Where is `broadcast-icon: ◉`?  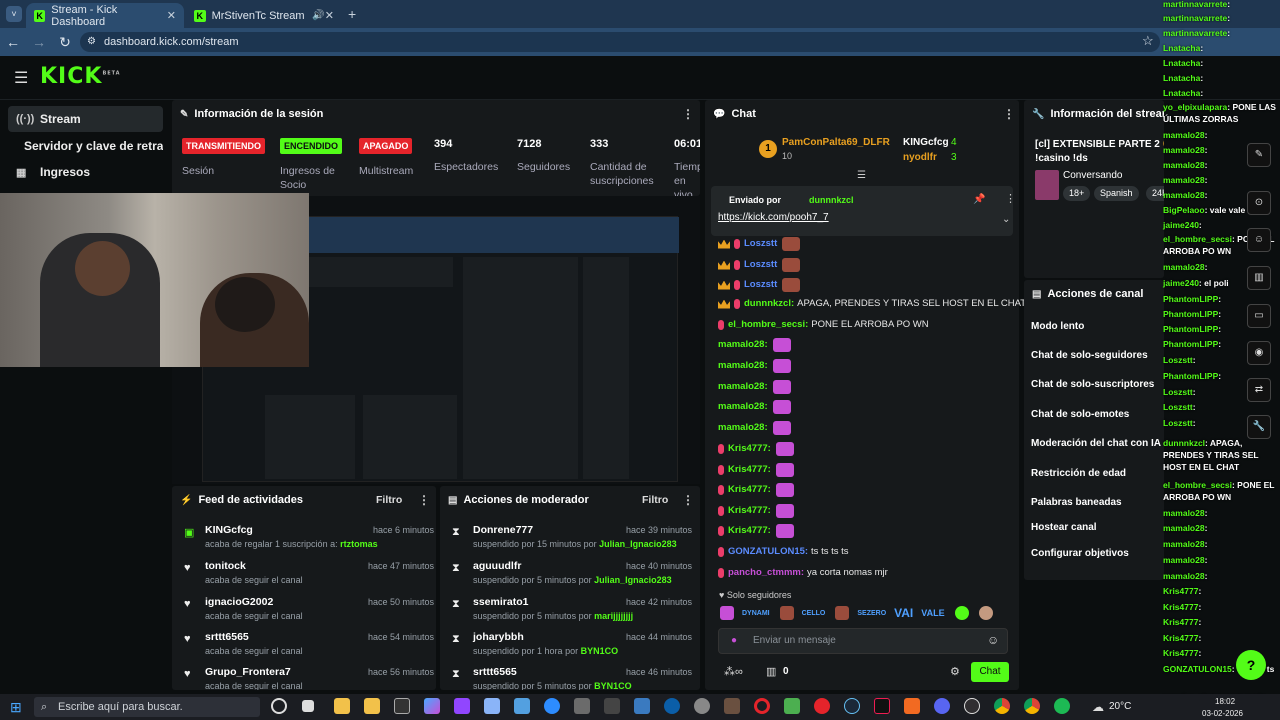
broadcast-icon: ◉ is located at coordinates (1259, 353).